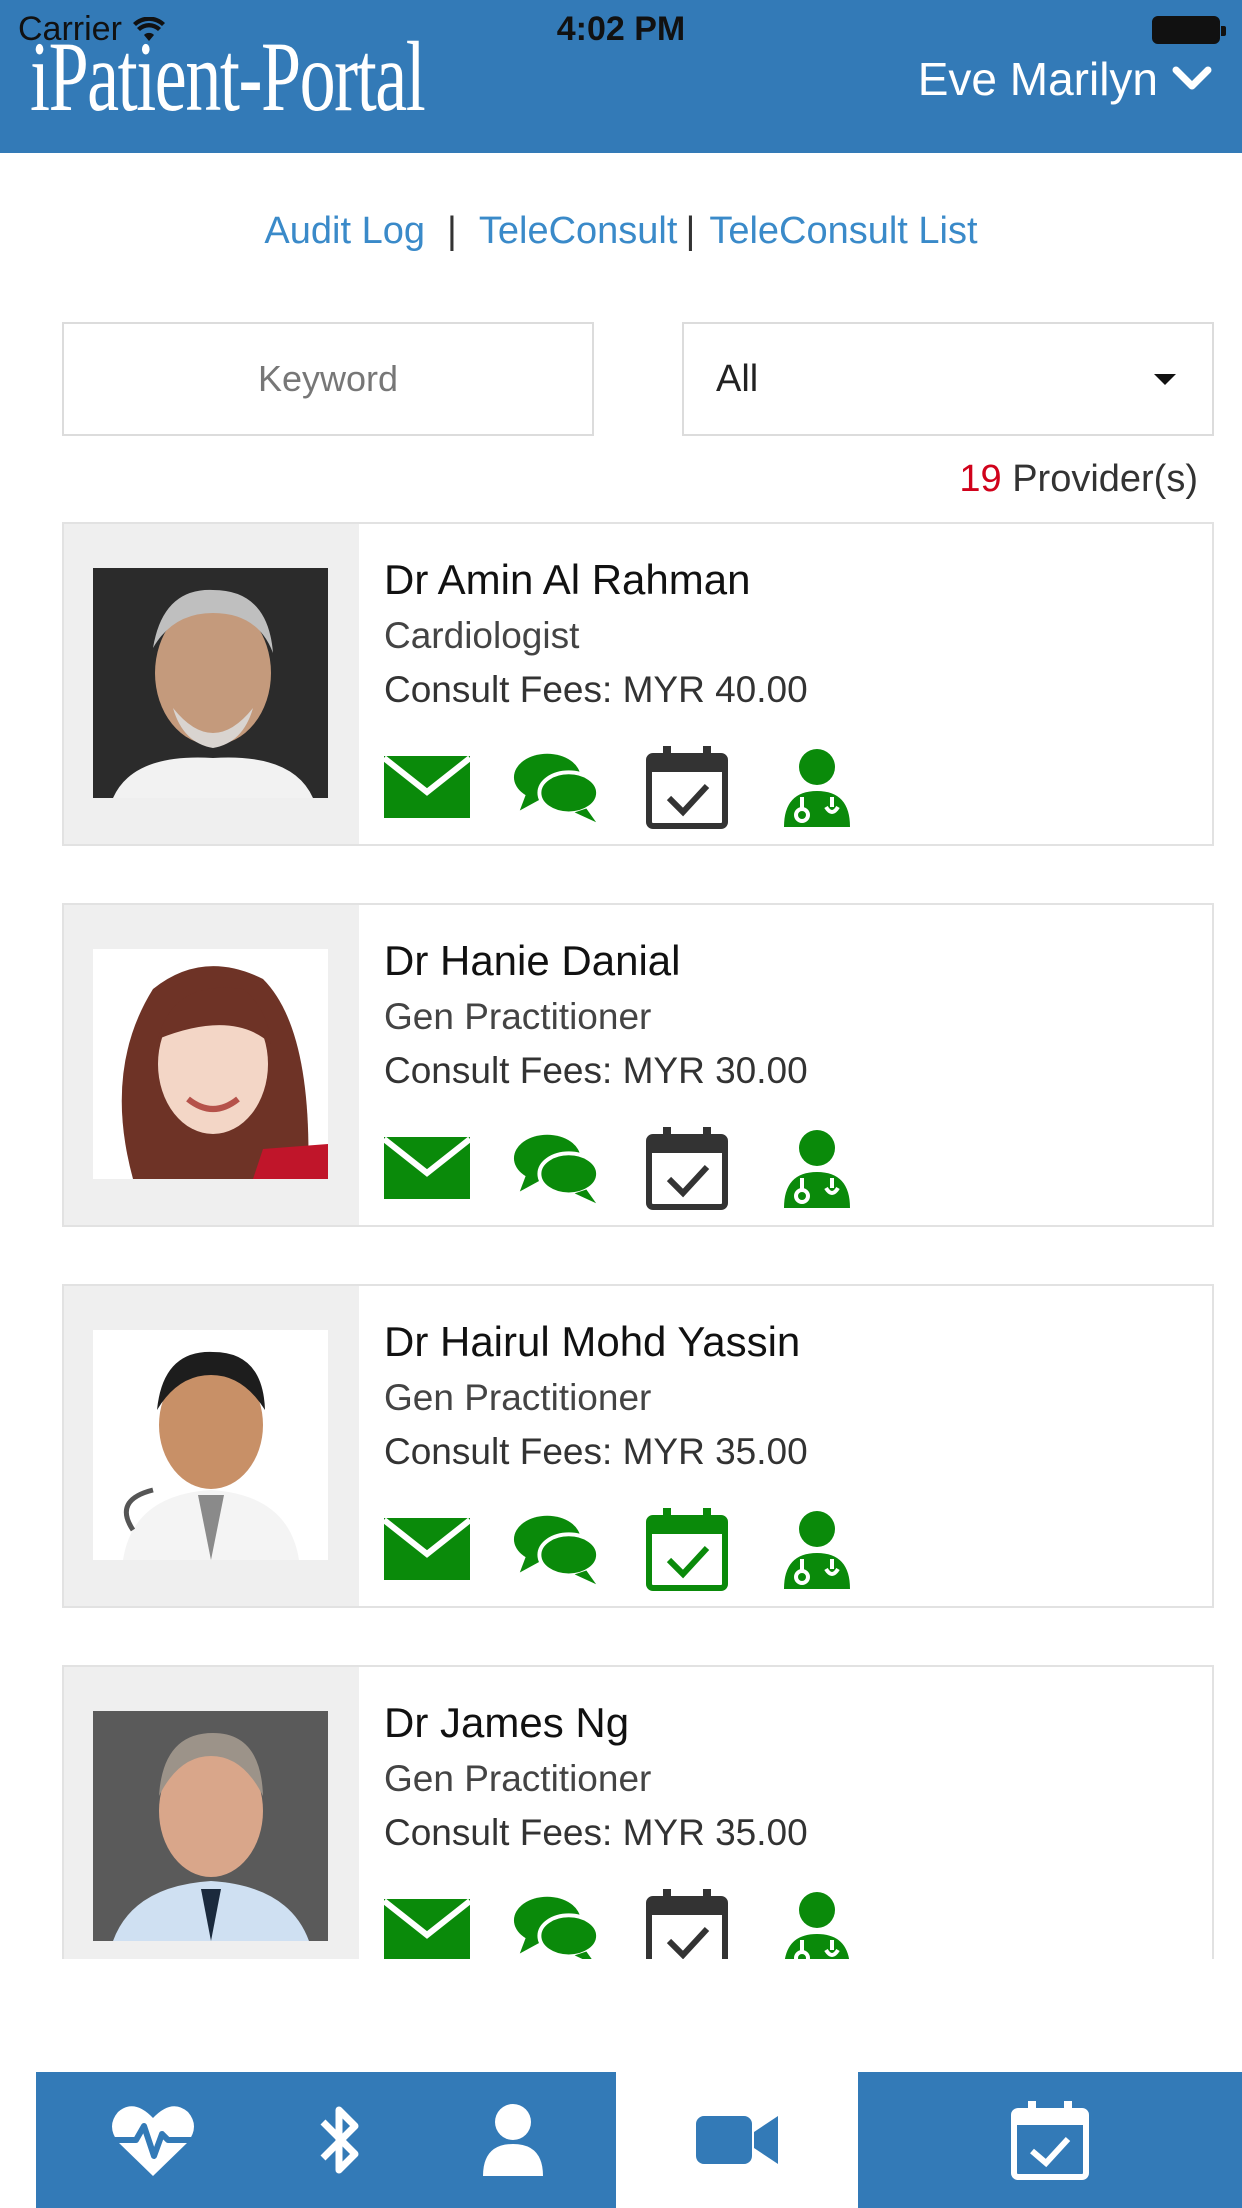  Describe the element at coordinates (532, 960) in the screenshot. I see `provider-name: Dr Hanie Danial` at that location.